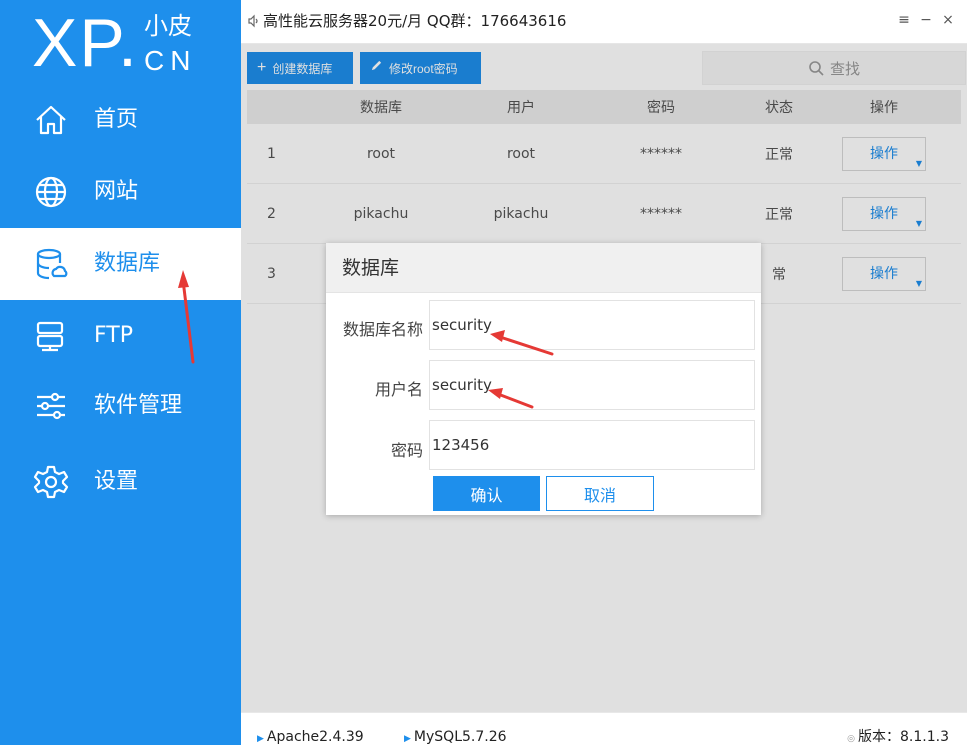 The height and width of the screenshot is (745, 967). Describe the element at coordinates (127, 263) in the screenshot. I see `sidebar-item-label: 数据库` at that location.